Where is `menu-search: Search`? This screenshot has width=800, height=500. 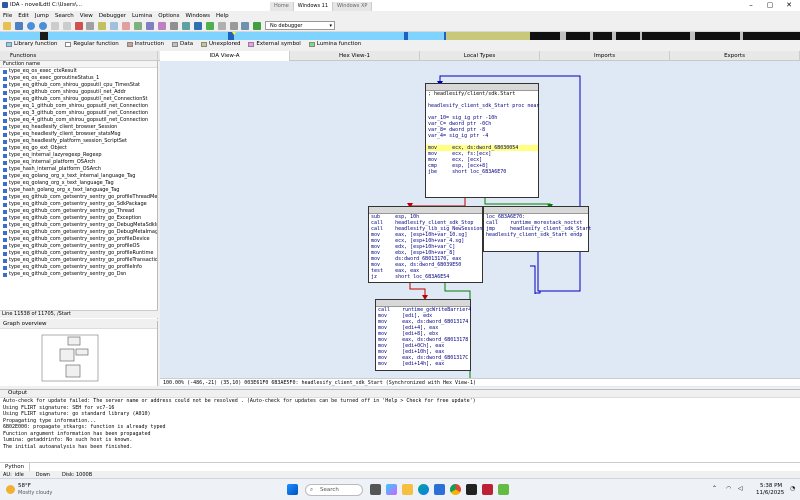
menu-search: Search is located at coordinates (64, 16).